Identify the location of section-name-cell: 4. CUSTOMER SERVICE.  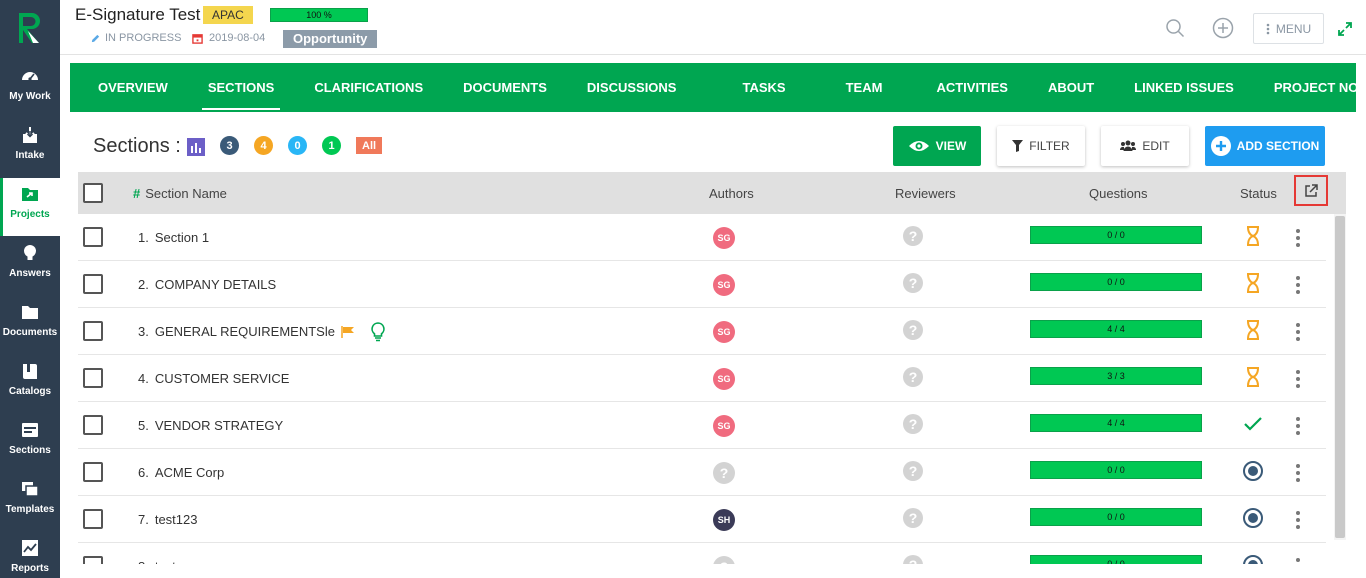
(213, 378).